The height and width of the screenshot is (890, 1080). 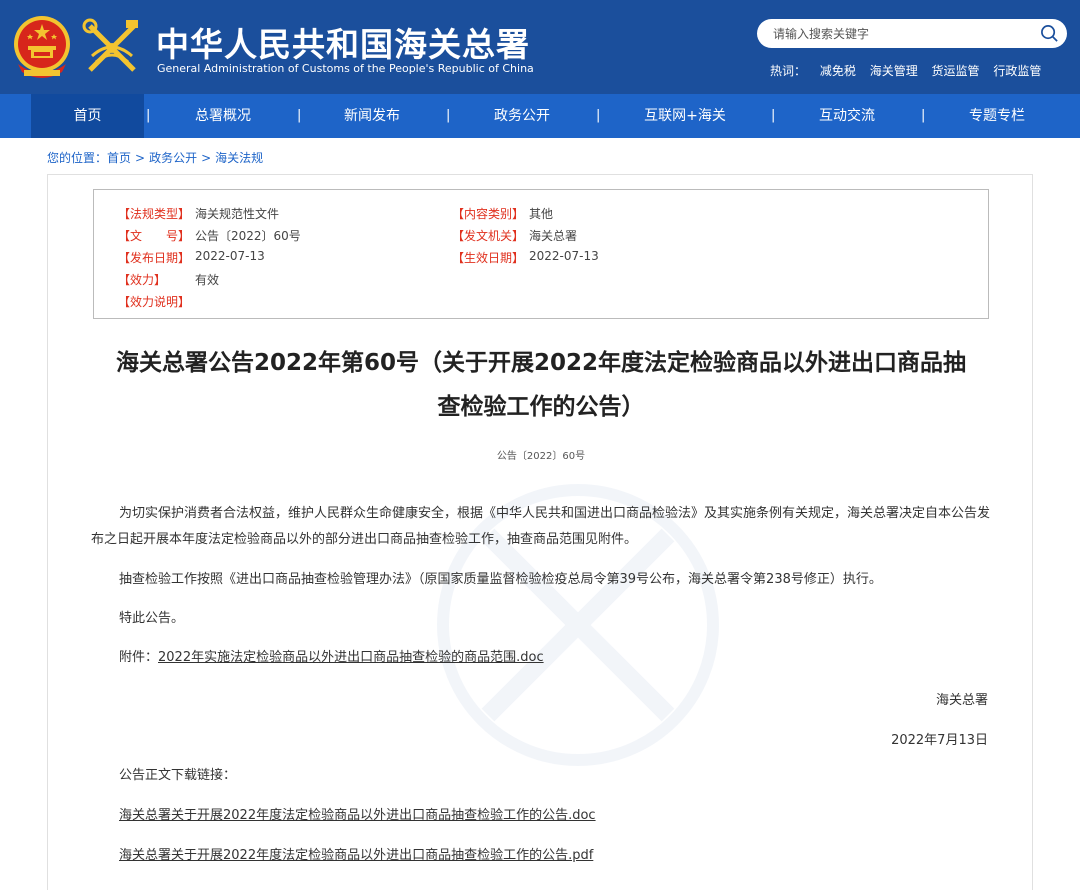 I want to click on meta-label: 【文 号】, so click(x=154, y=236).